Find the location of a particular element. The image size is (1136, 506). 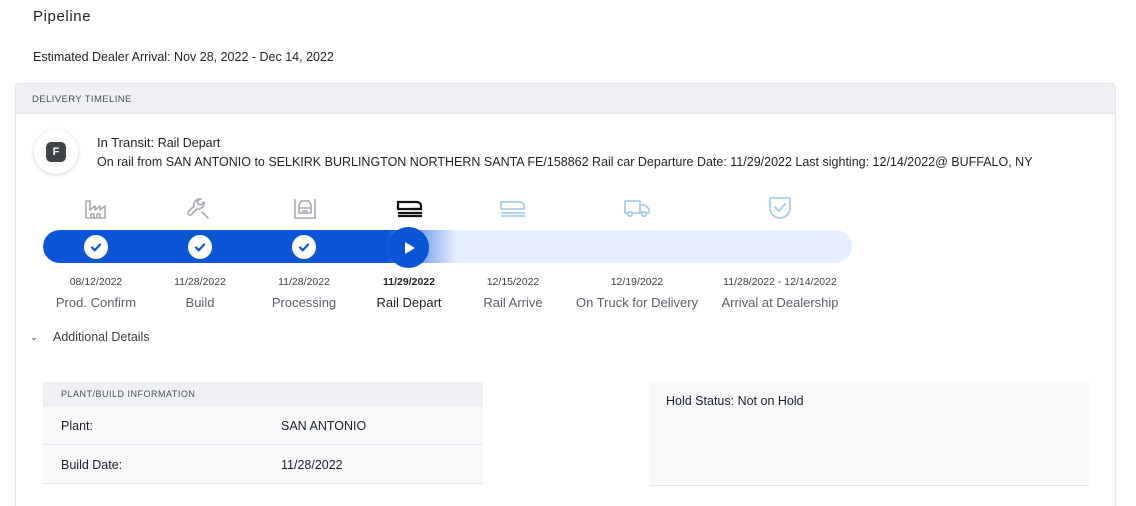

page-title: Pipeline is located at coordinates (62, 16).